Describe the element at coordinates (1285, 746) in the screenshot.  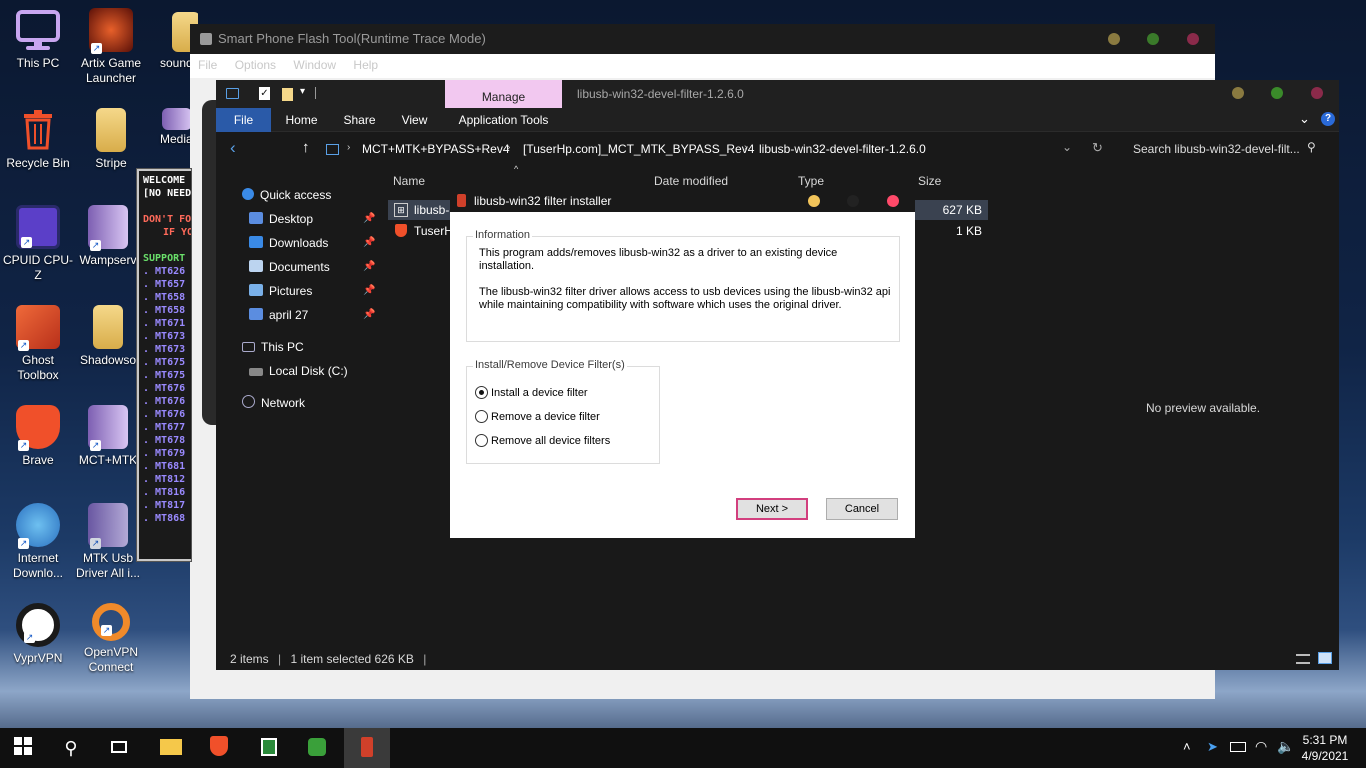
I see `volume-icon: 🔈` at that location.